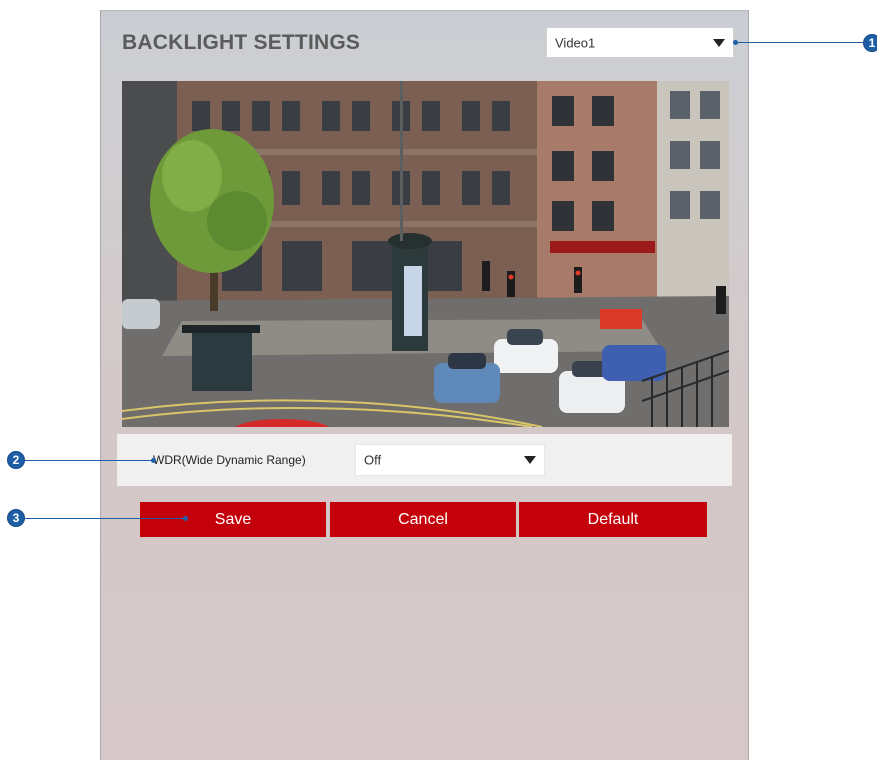 Image resolution: width=877 pixels, height=760 pixels. I want to click on page-title: BACKLIGHT SETTINGS, so click(241, 42).